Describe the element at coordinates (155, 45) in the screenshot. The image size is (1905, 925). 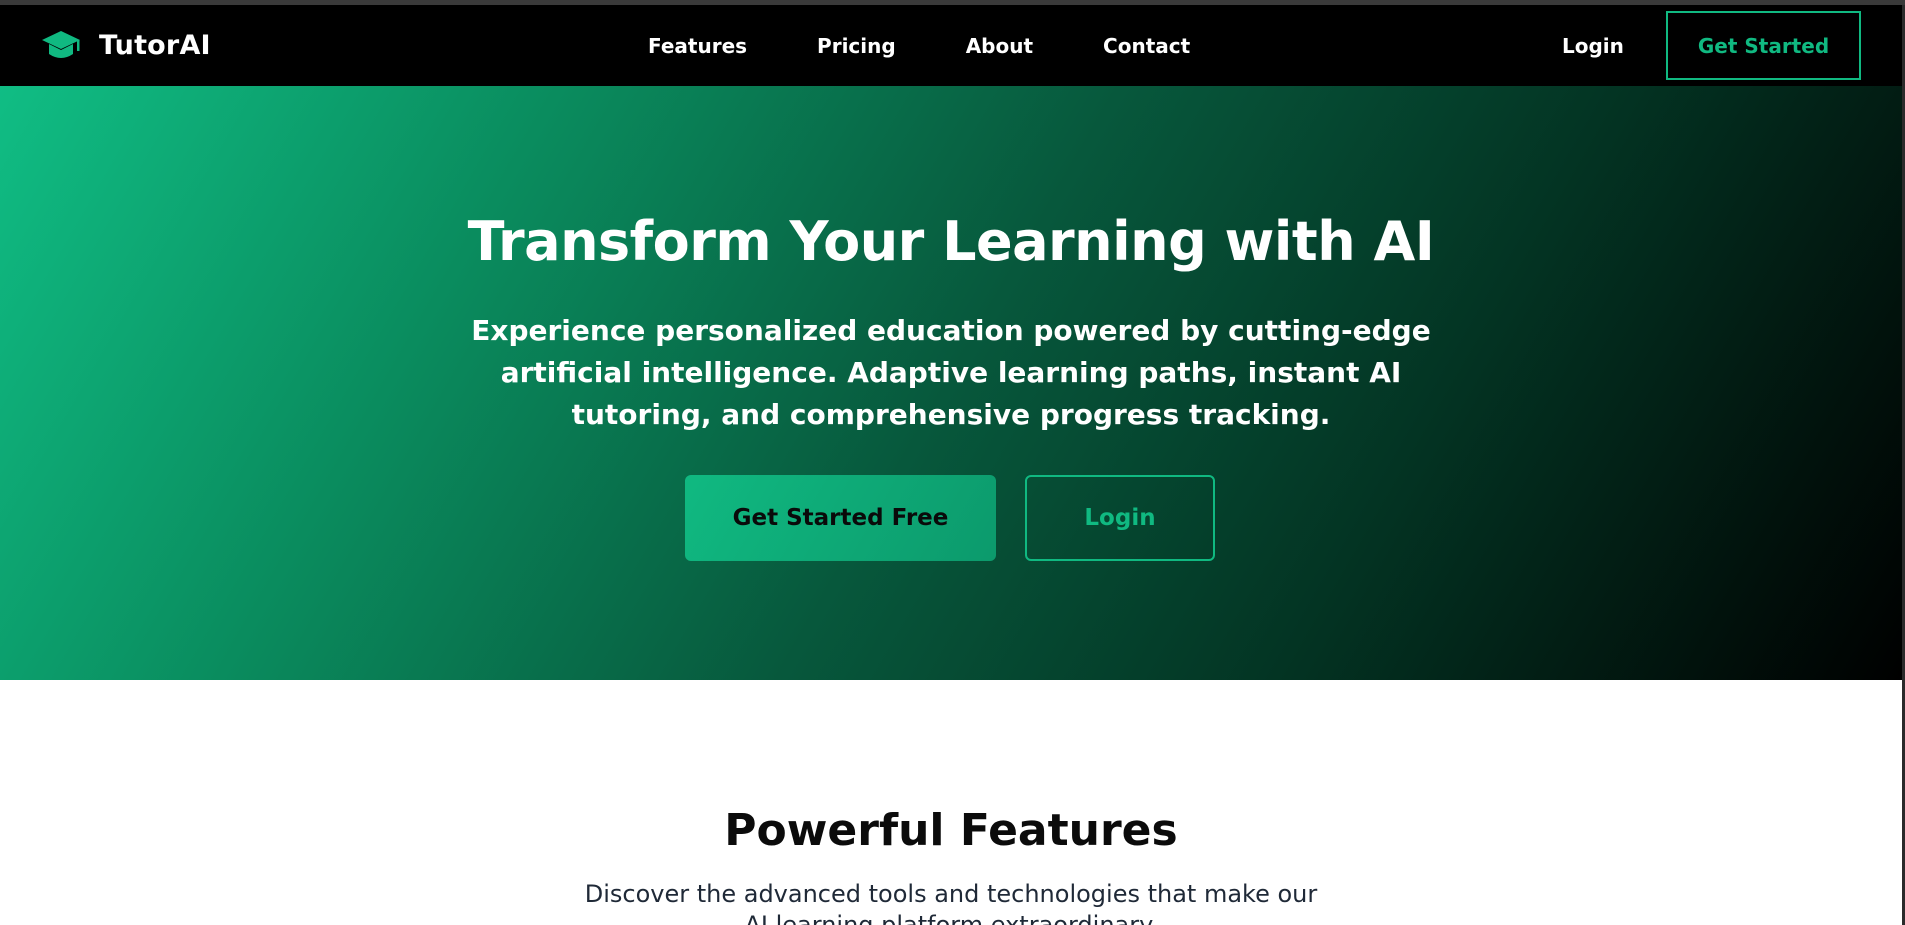
I see `brand-name: TutorAI` at that location.